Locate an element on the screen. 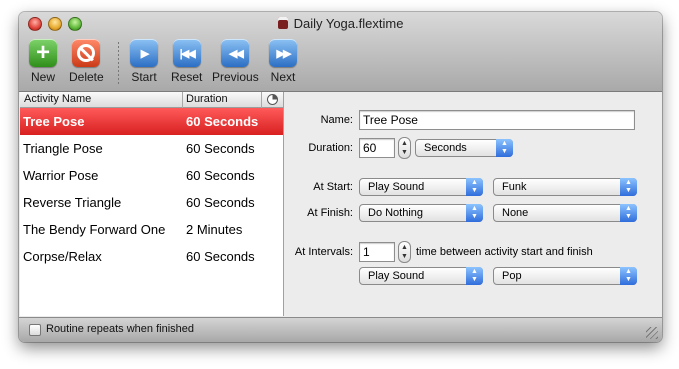 Image resolution: width=679 pixels, height=369 pixels. previous-label: Previous is located at coordinates (235, 77).